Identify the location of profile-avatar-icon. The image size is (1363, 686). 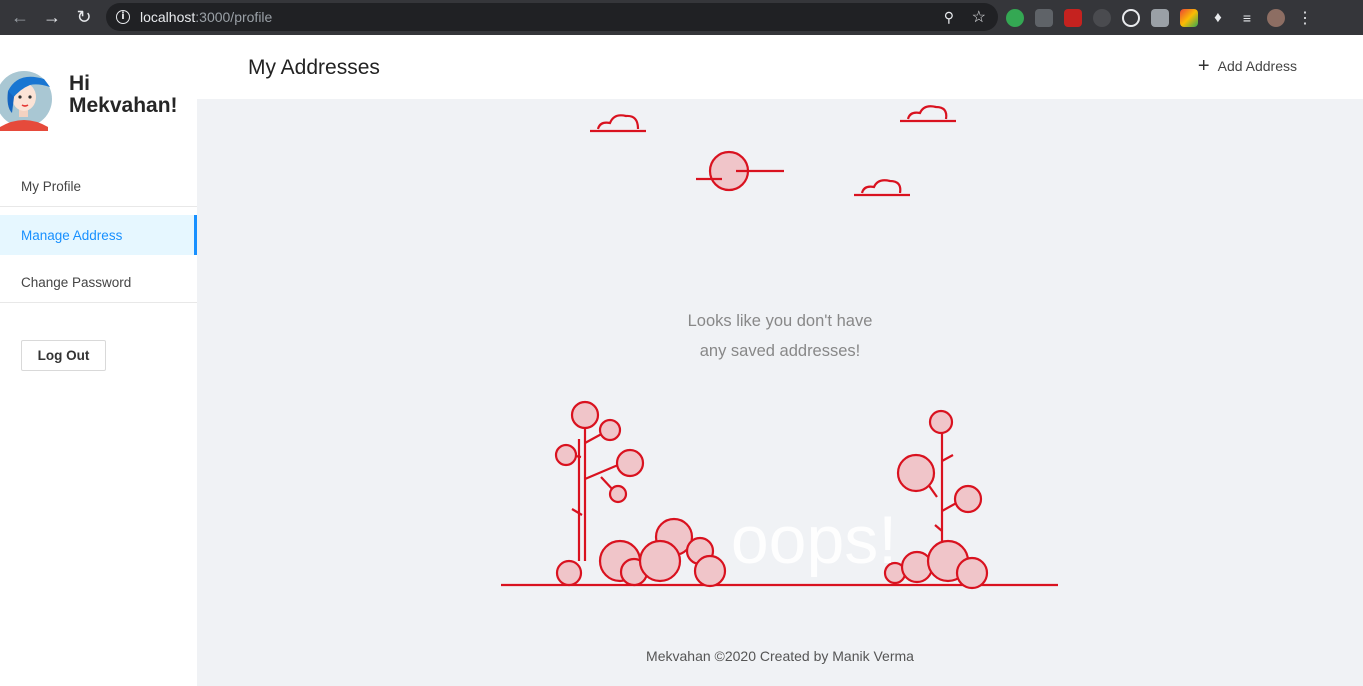
(1276, 17).